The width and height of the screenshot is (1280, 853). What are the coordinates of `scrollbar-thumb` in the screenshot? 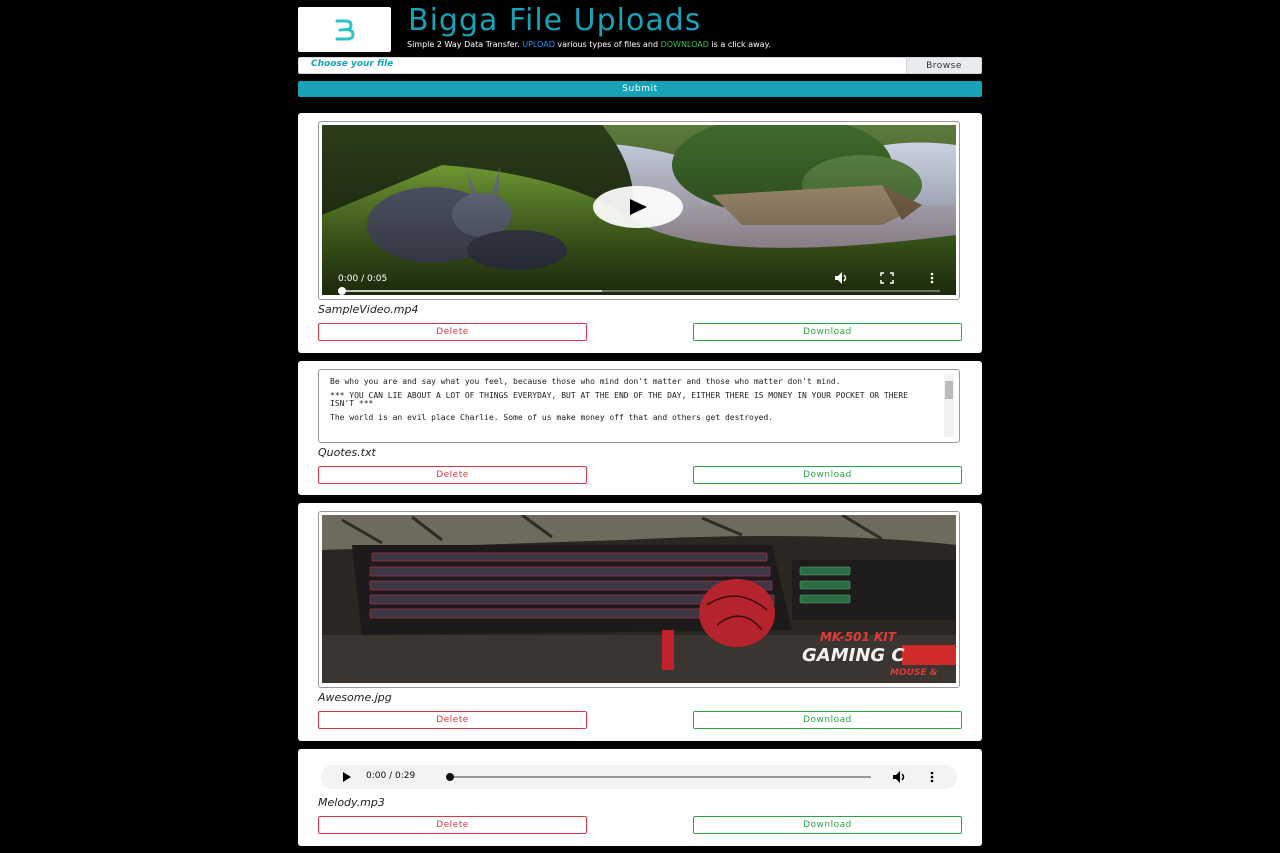 It's located at (949, 390).